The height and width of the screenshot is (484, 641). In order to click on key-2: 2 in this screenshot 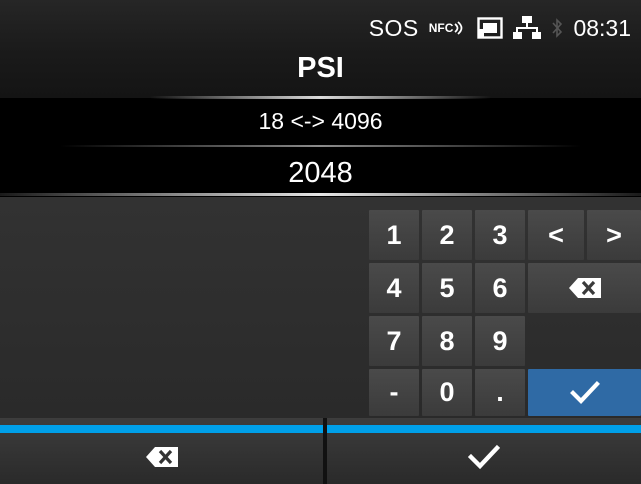, I will do `click(447, 235)`.